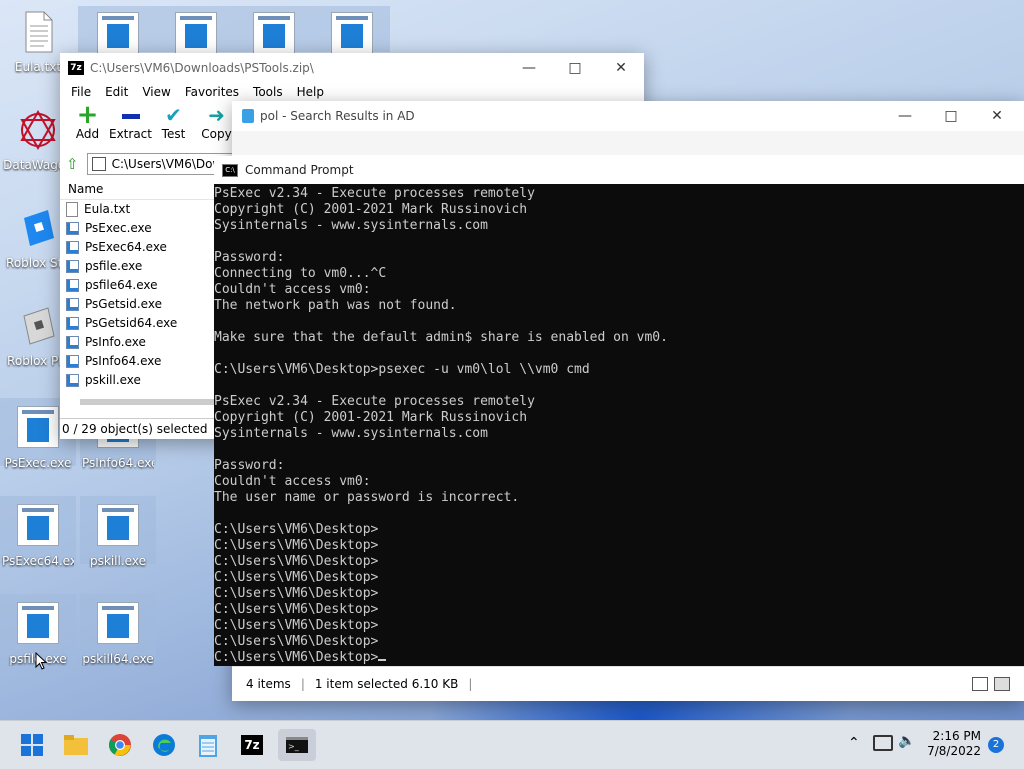 The width and height of the screenshot is (1024, 769). I want to click on start-button, so click(32, 745).